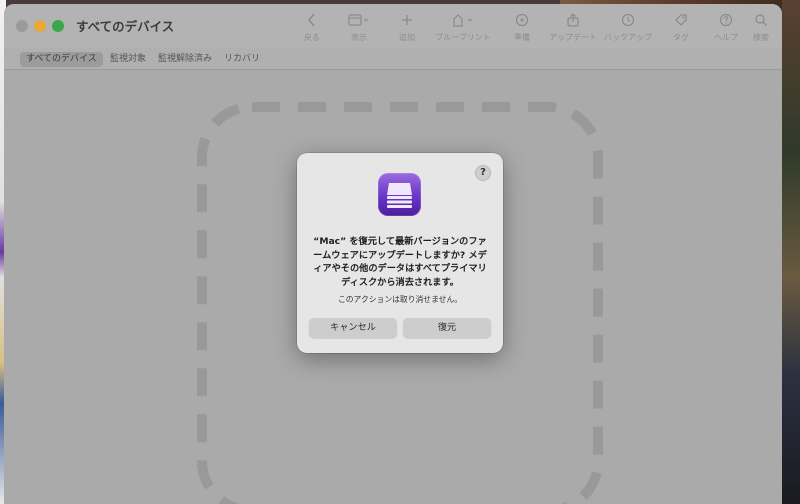 This screenshot has height=504, width=800. I want to click on toolbar-update-button: アップデート, so click(573, 28).